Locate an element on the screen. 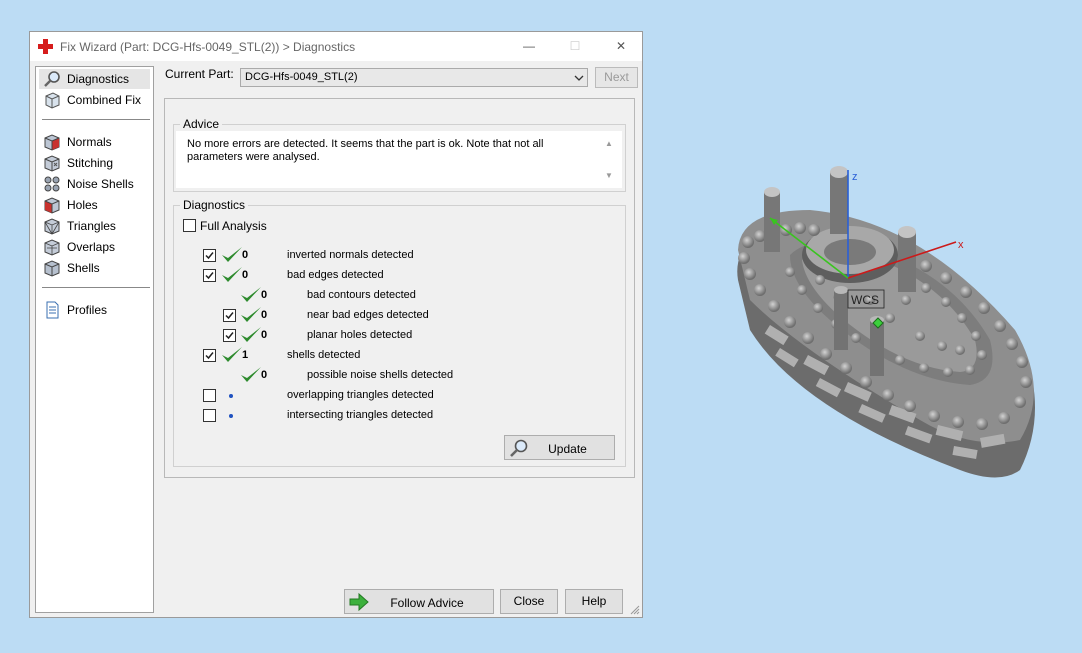 Image resolution: width=1082 pixels, height=653 pixels. z-axis-label: z is located at coordinates (855, 177).